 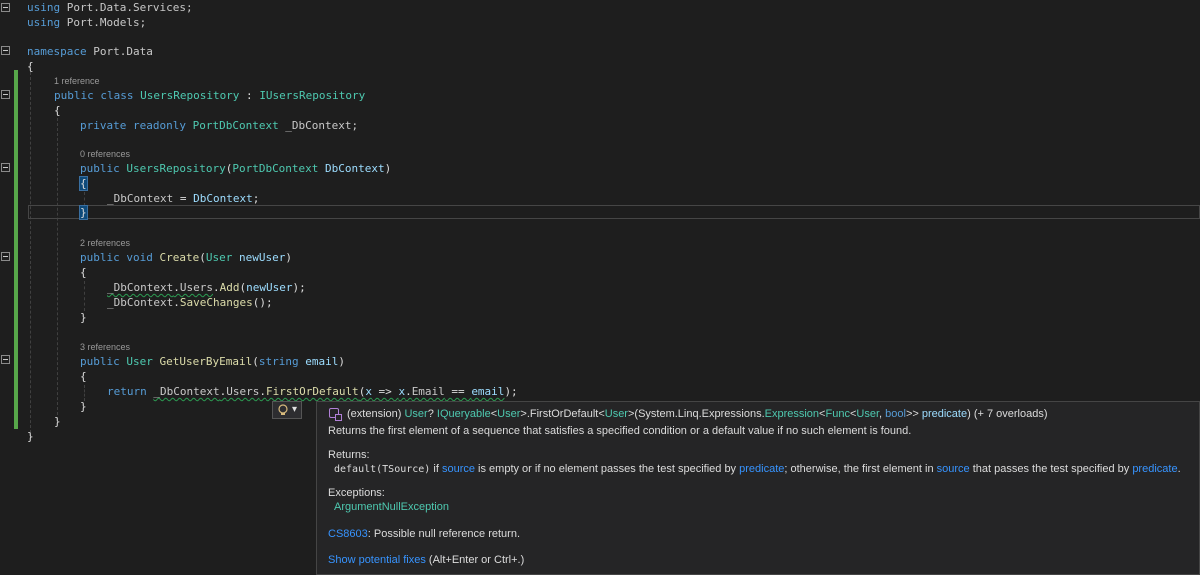 What do you see at coordinates (356, 493) in the screenshot?
I see `exceptions-label: Exceptions:` at bounding box center [356, 493].